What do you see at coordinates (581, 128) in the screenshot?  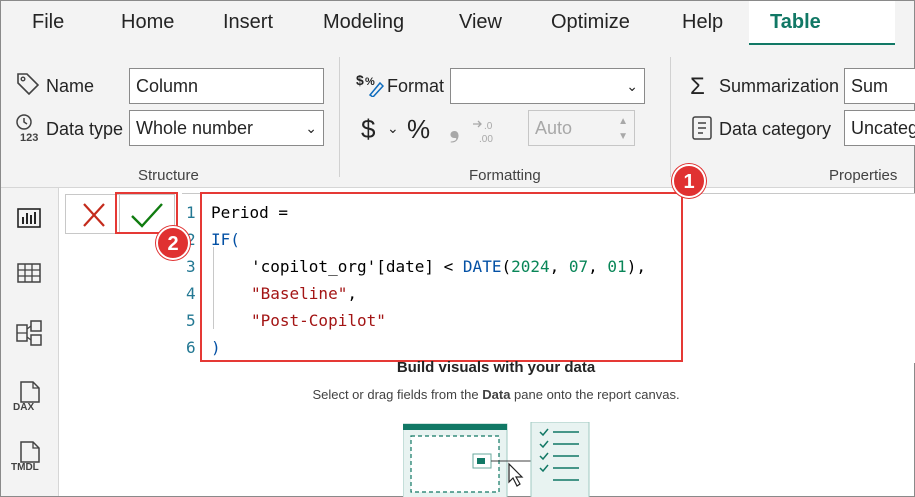 I see `decimal-places-input: Auto ▲ ▼` at bounding box center [581, 128].